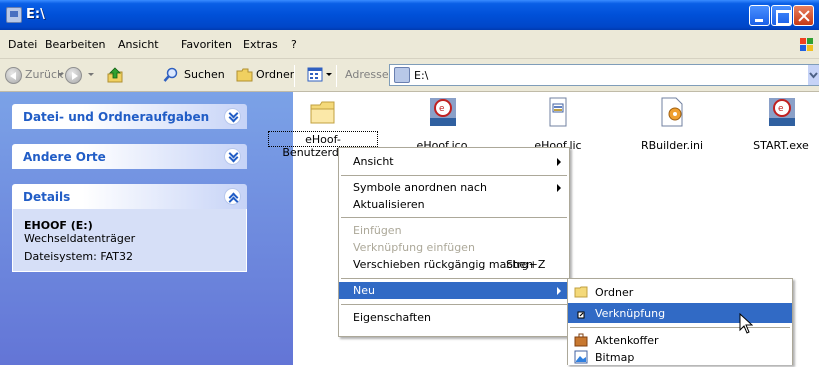 The height and width of the screenshot is (367, 819). What do you see at coordinates (454, 230) in the screenshot?
I see `menu-item-einfuegen: Einfügen` at bounding box center [454, 230].